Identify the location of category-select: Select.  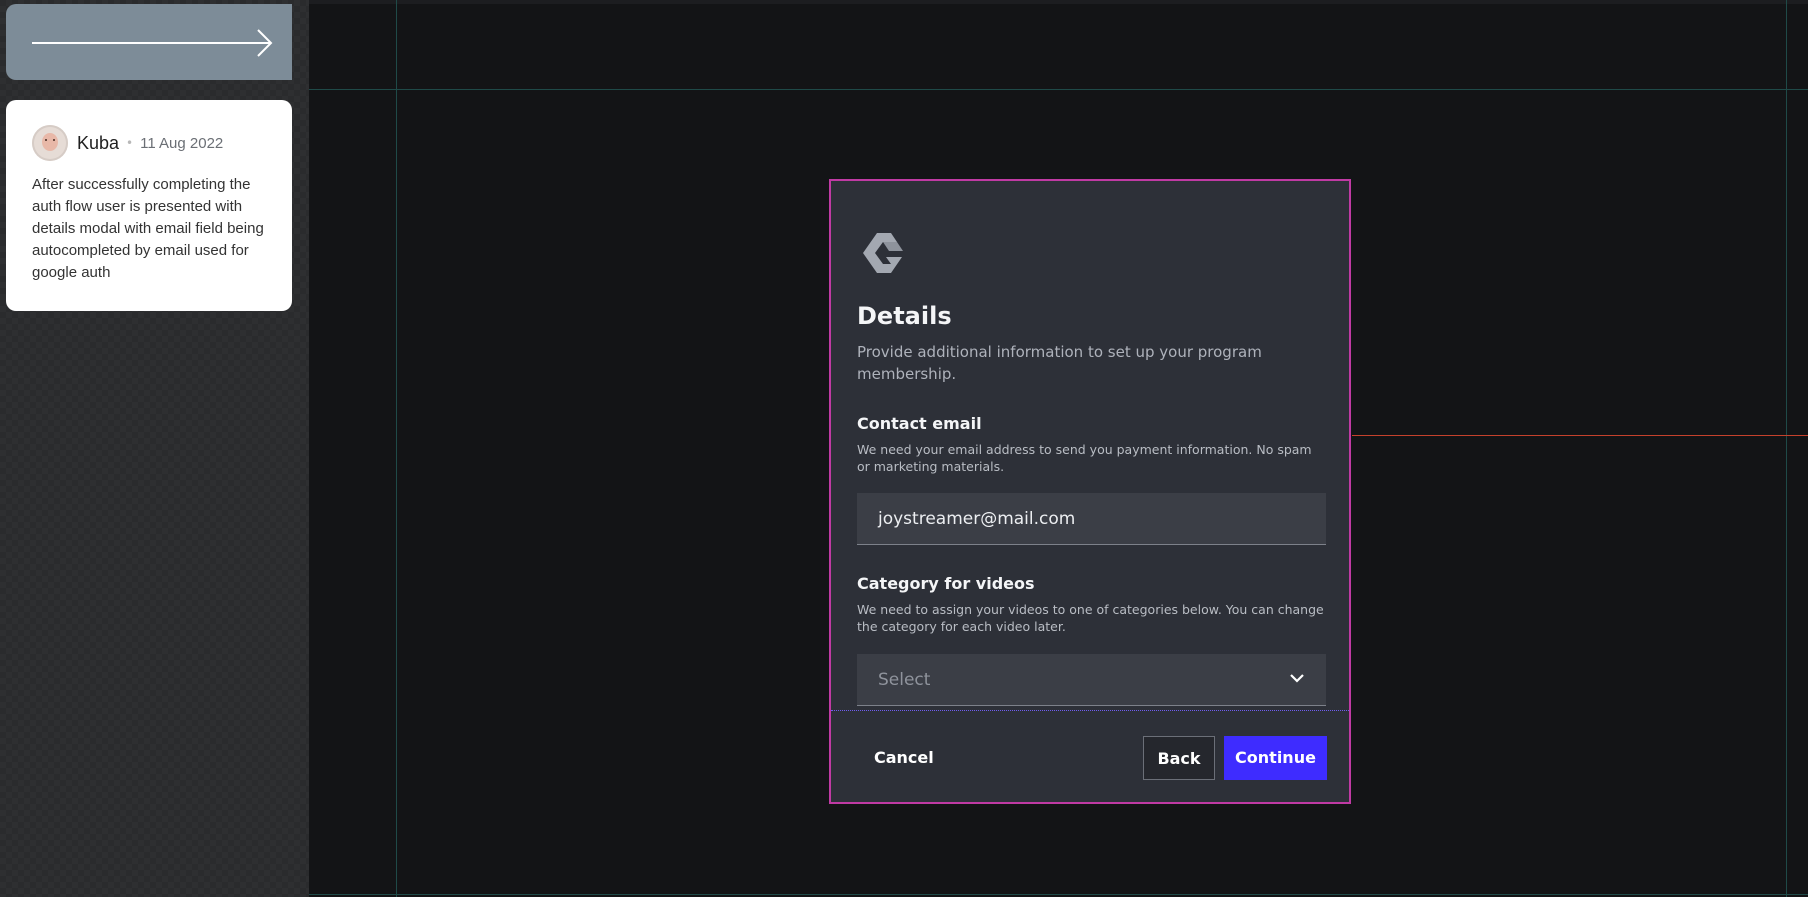
(1091, 680).